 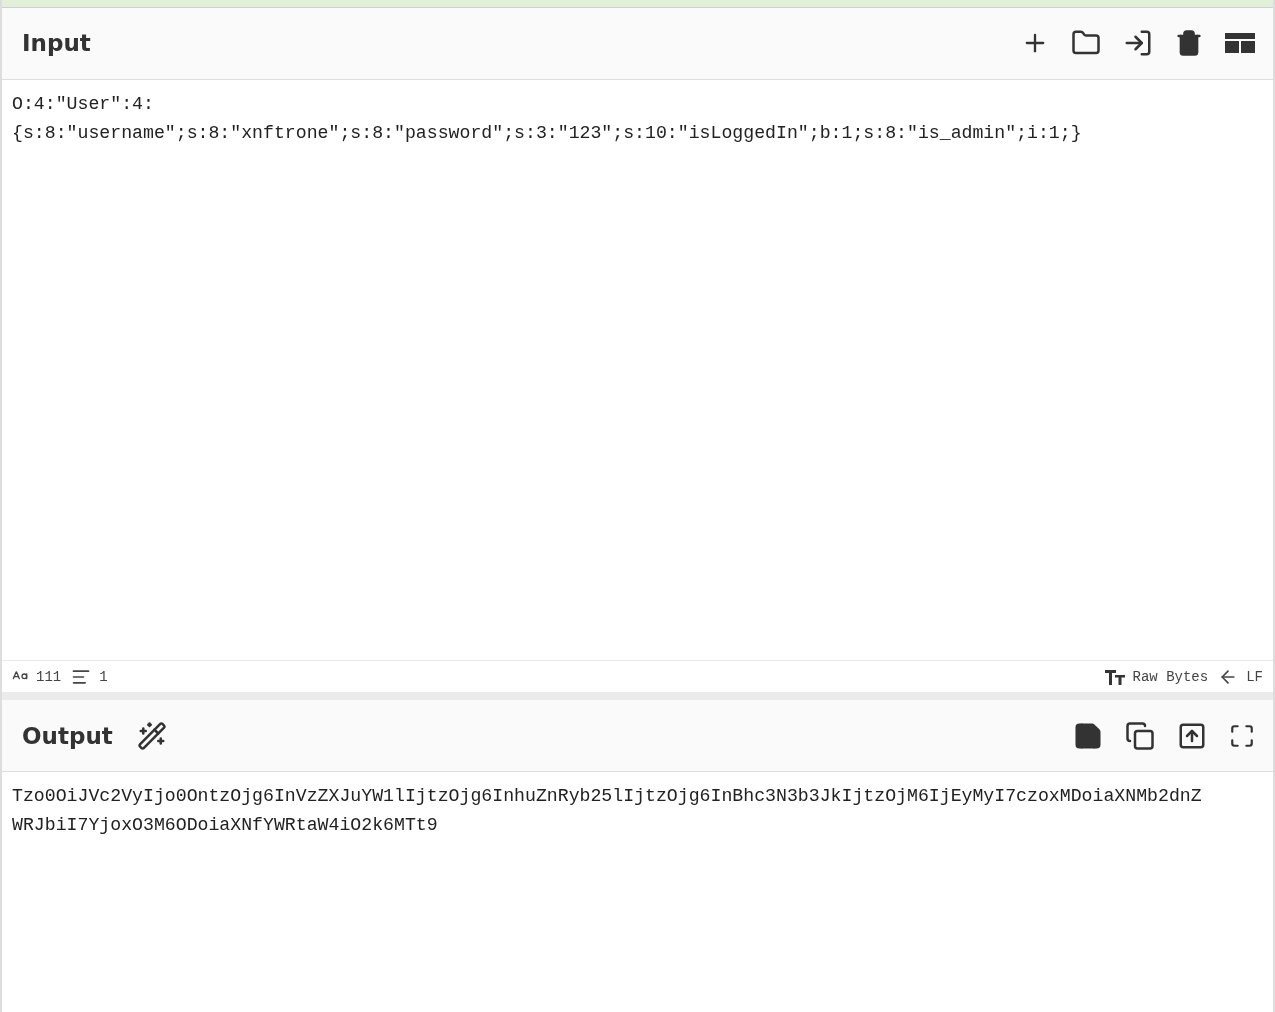 I want to click on panel-title: Output, so click(x=67, y=735).